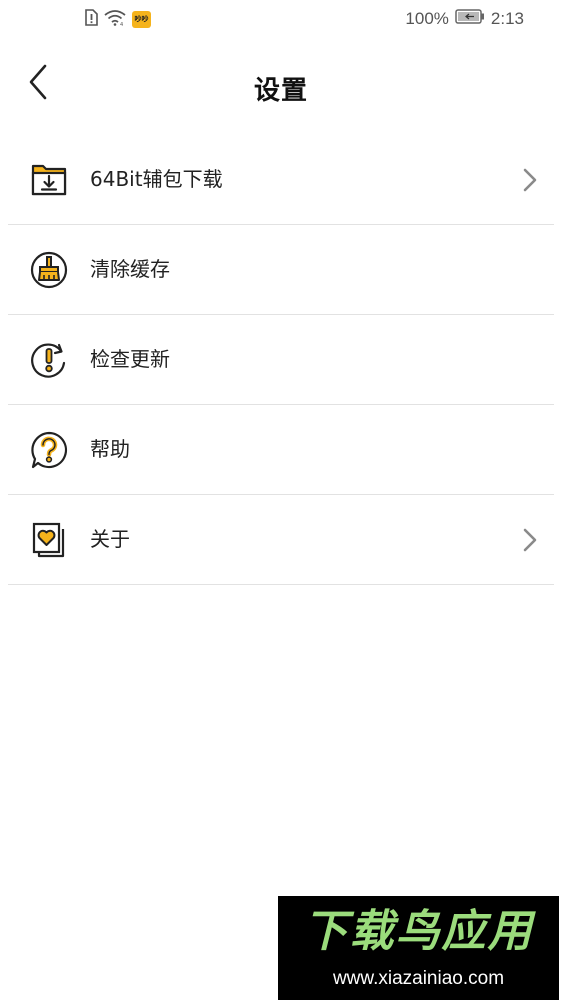 Image resolution: width=562 pixels, height=1000 pixels. Describe the element at coordinates (110, 449) in the screenshot. I see `settings-item-label: 帮助` at that location.